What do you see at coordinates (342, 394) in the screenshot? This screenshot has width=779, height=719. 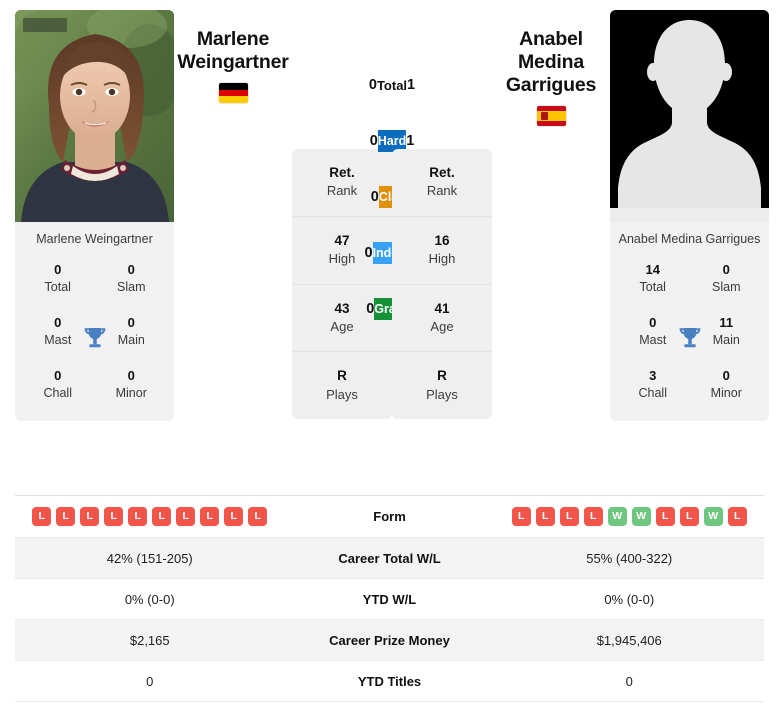 I see `stat-label: Plays` at bounding box center [342, 394].